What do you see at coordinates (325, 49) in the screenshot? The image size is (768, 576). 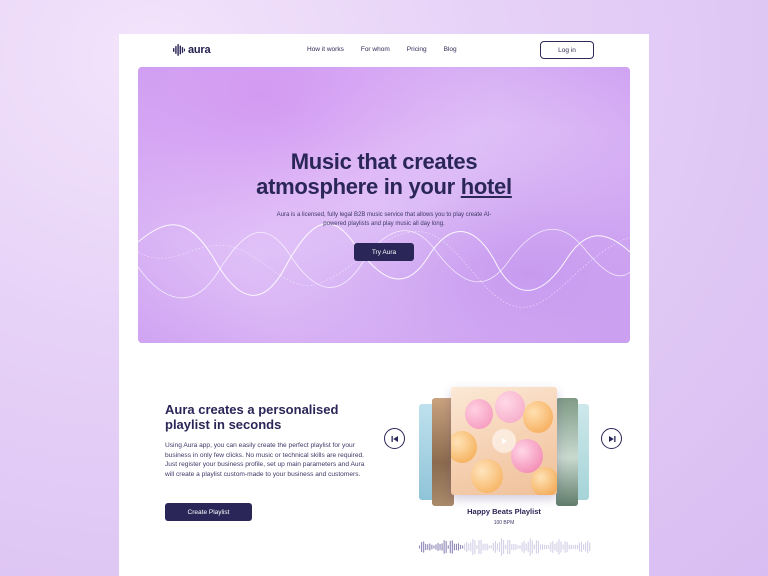 I see `nav-link-how-it-works: How it works` at bounding box center [325, 49].